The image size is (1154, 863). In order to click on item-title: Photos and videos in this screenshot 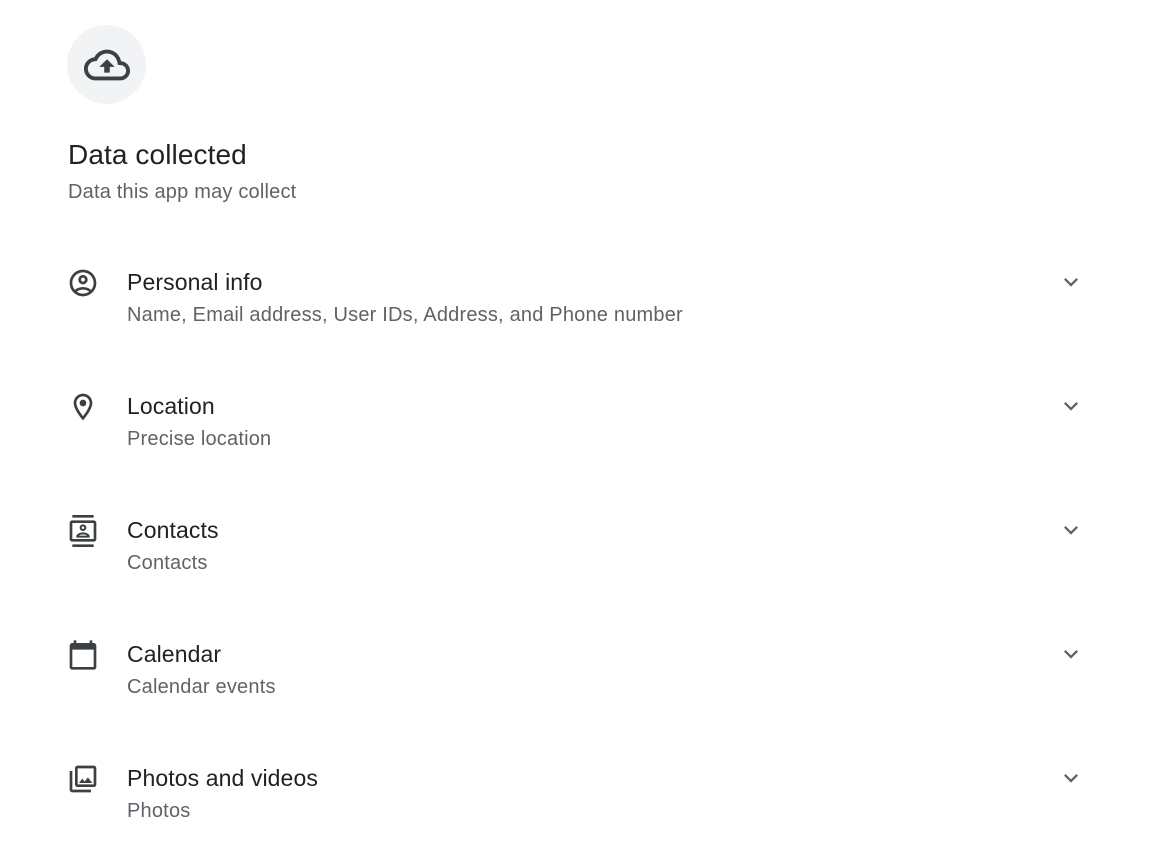, I will do `click(222, 778)`.